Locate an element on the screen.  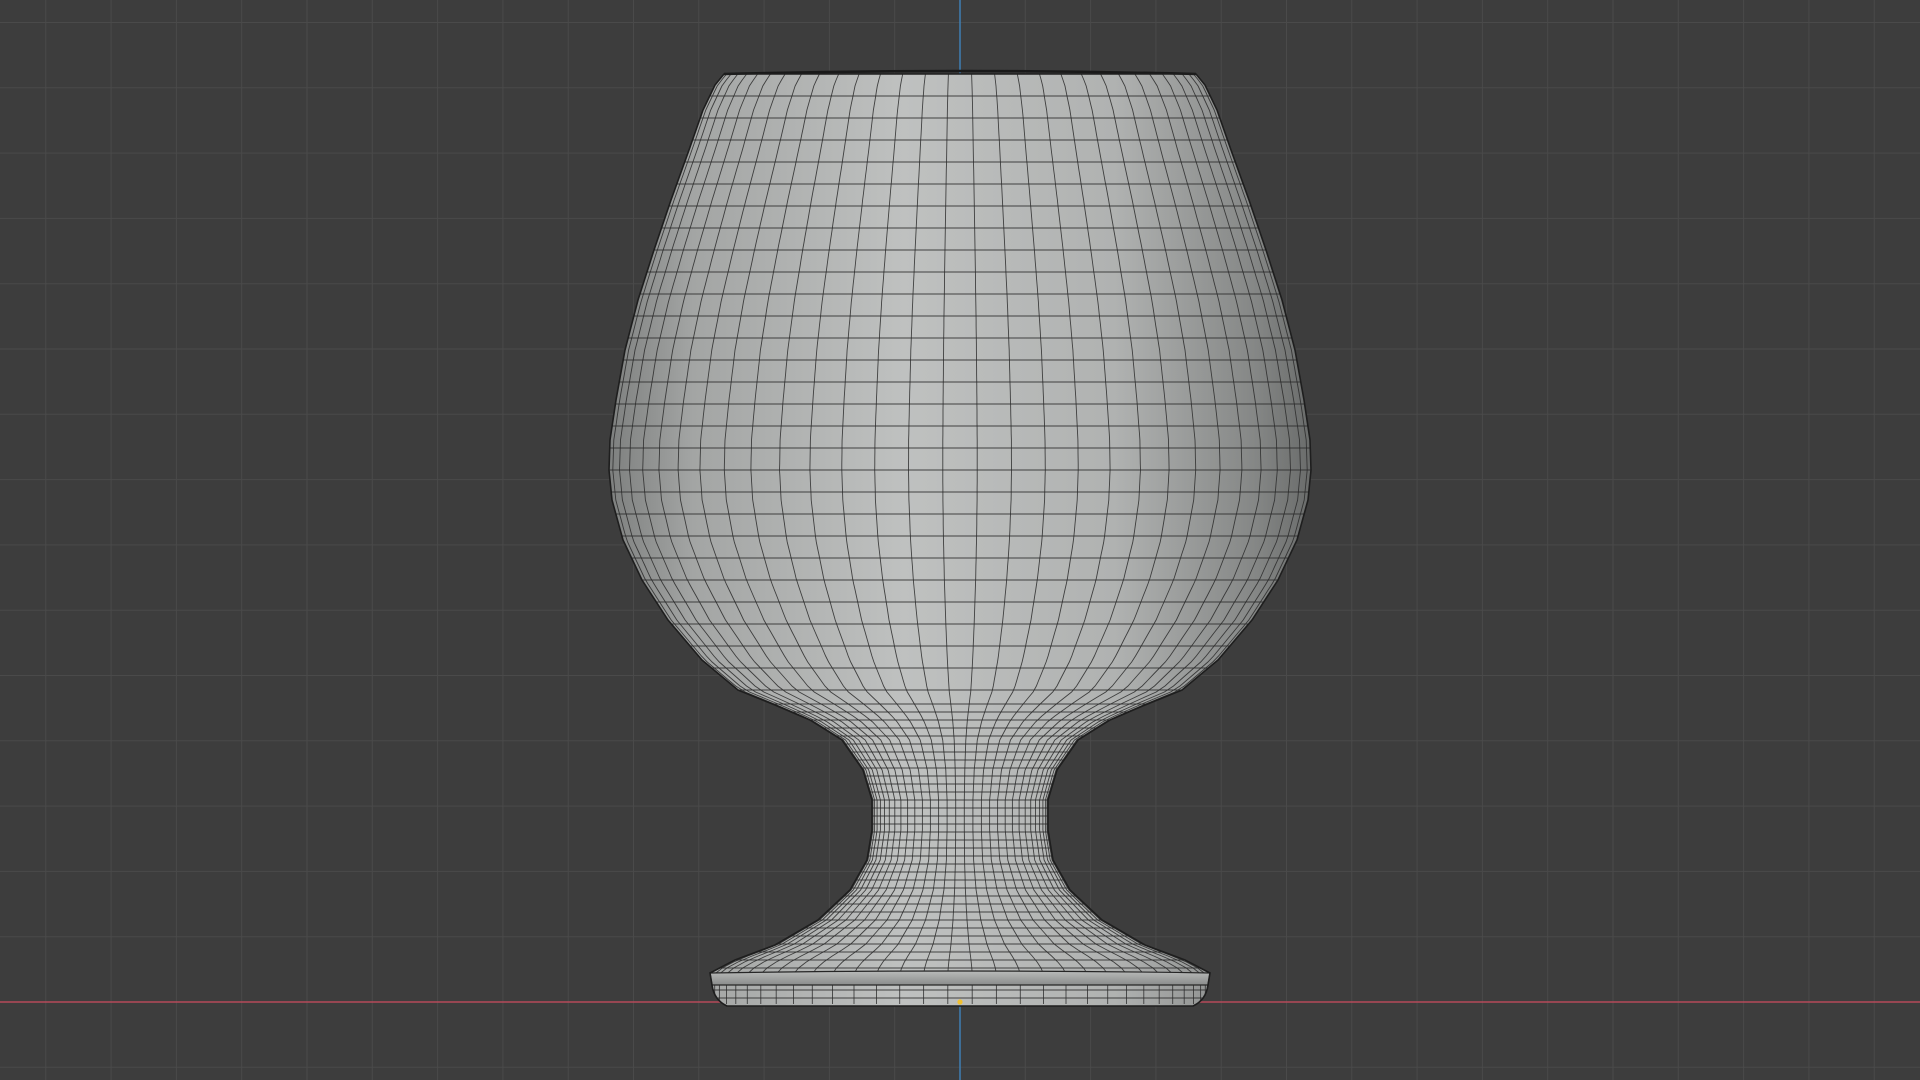
mesh-foot-edge is located at coordinates (960, 978).